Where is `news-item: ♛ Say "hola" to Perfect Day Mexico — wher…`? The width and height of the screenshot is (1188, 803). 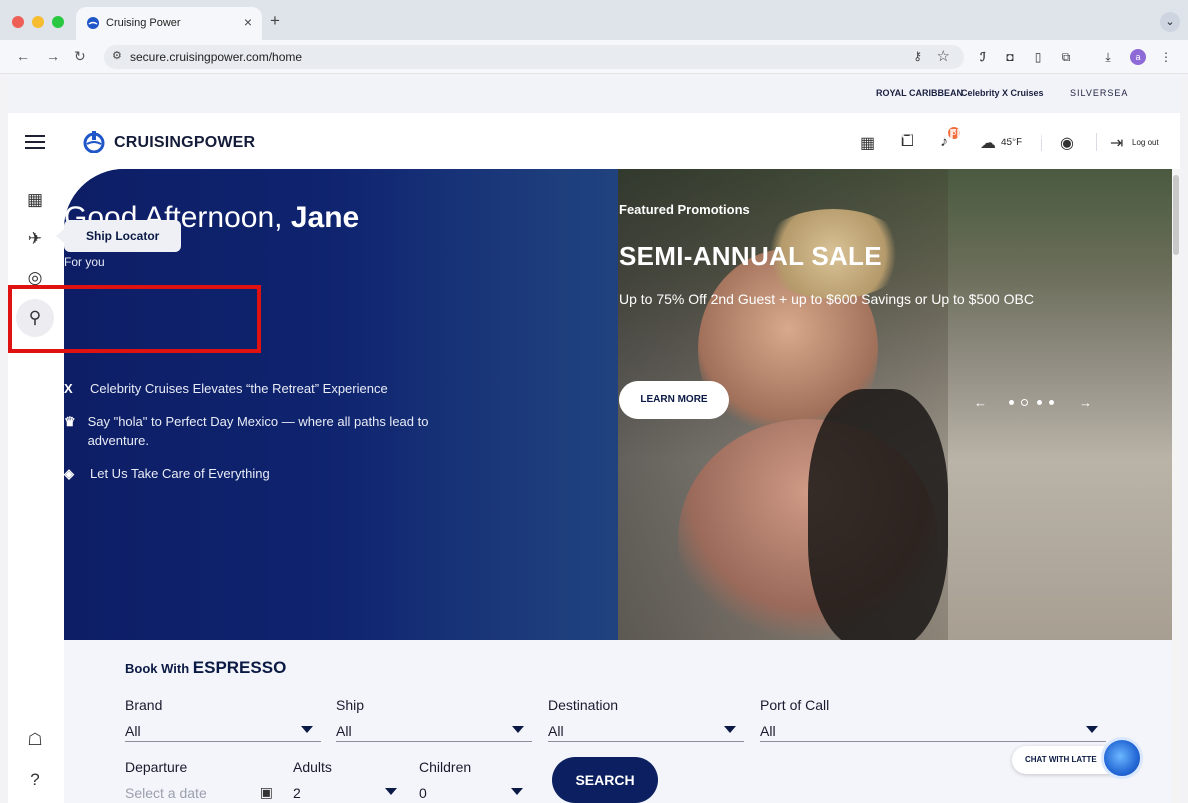
news-item: ♛ Say "hola" to Perfect Day Mexico — wher… is located at coordinates (254, 431).